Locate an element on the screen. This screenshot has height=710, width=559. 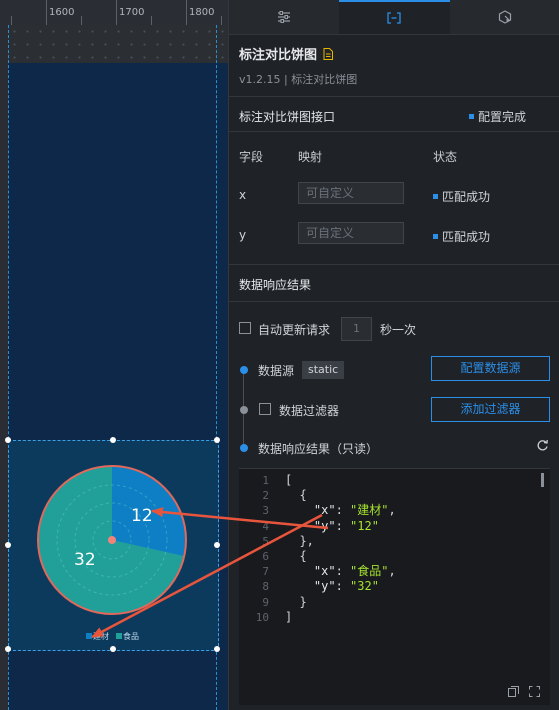
datasource-type-tag: static is located at coordinates (323, 370).